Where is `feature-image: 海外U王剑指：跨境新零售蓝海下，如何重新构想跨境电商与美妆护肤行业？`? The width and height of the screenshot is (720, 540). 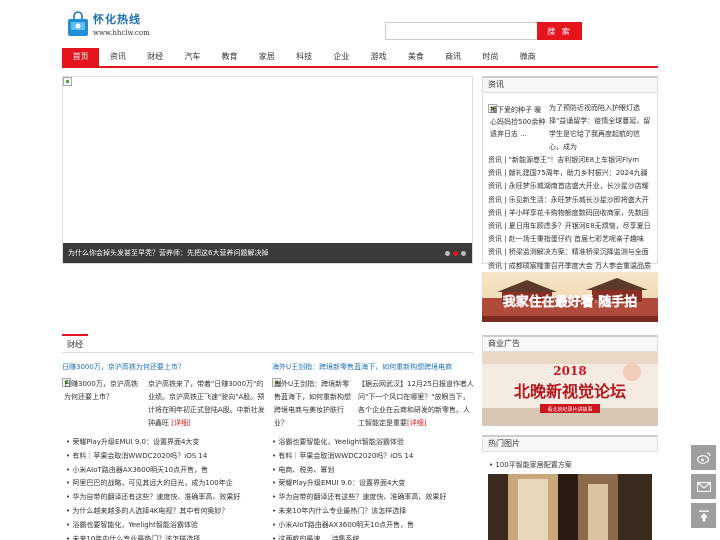 feature-image: 海外U王剑指：跨境新零售蓝海下，如何重新构想跨境电商与美妆护肤行业？ is located at coordinates (313, 402).